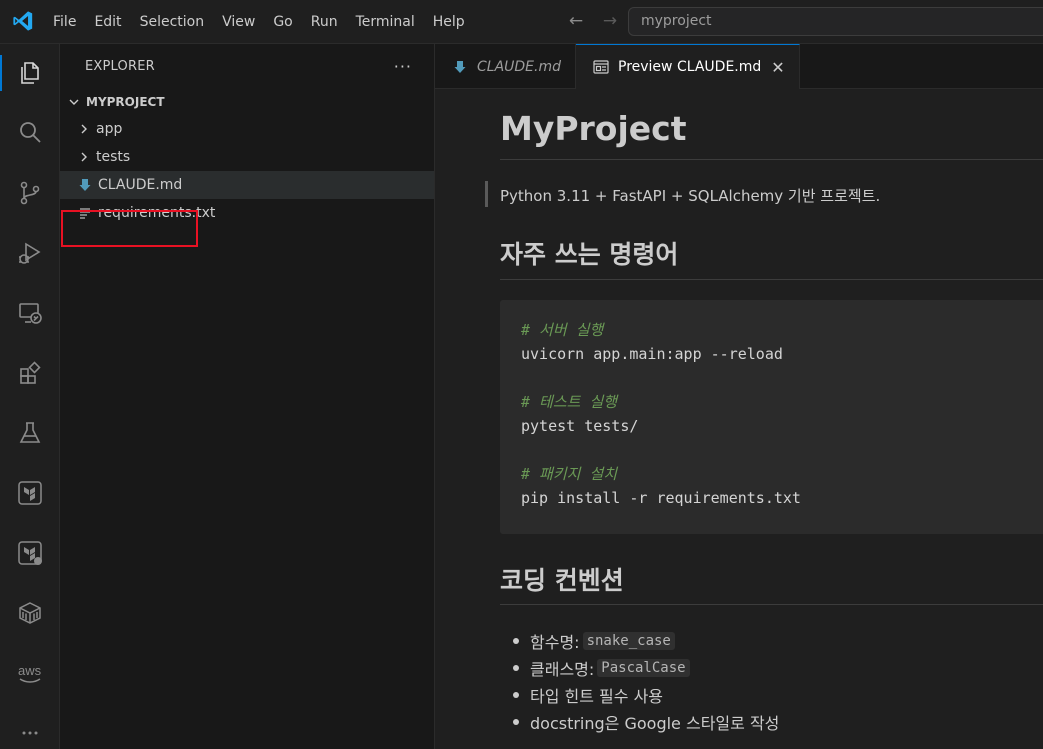 The image size is (1043, 749). What do you see at coordinates (247, 129) in the screenshot?
I see `tree-folder-app: app` at bounding box center [247, 129].